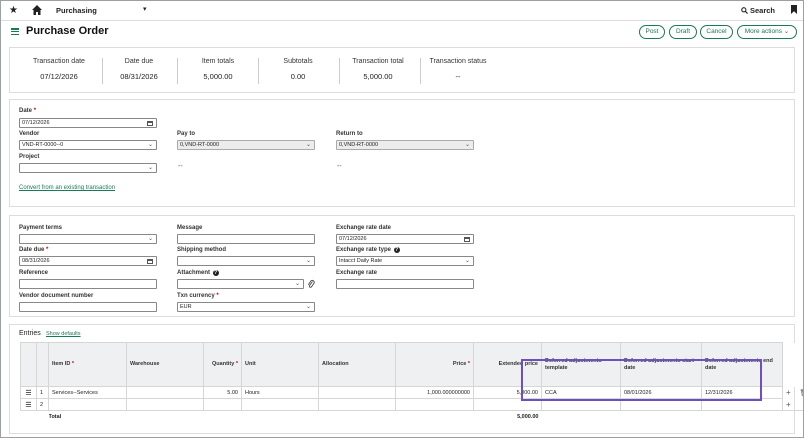  I want to click on summary-subtotals: Subtotals 0.00, so click(298, 69).